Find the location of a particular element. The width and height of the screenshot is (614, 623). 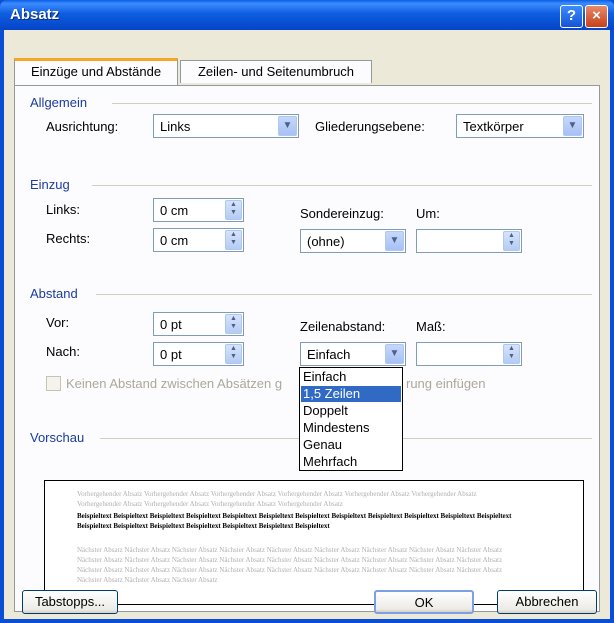

dropdown-option-genau: Genau is located at coordinates (351, 445).